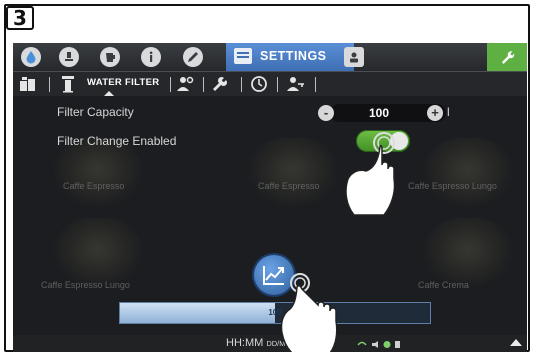 Image resolution: width=536 pixels, height=356 pixels. What do you see at coordinates (109, 93) in the screenshot?
I see `active-tab-pointer` at bounding box center [109, 93].